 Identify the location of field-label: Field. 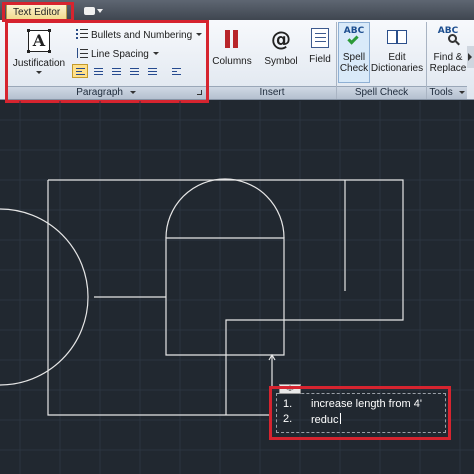
(320, 59).